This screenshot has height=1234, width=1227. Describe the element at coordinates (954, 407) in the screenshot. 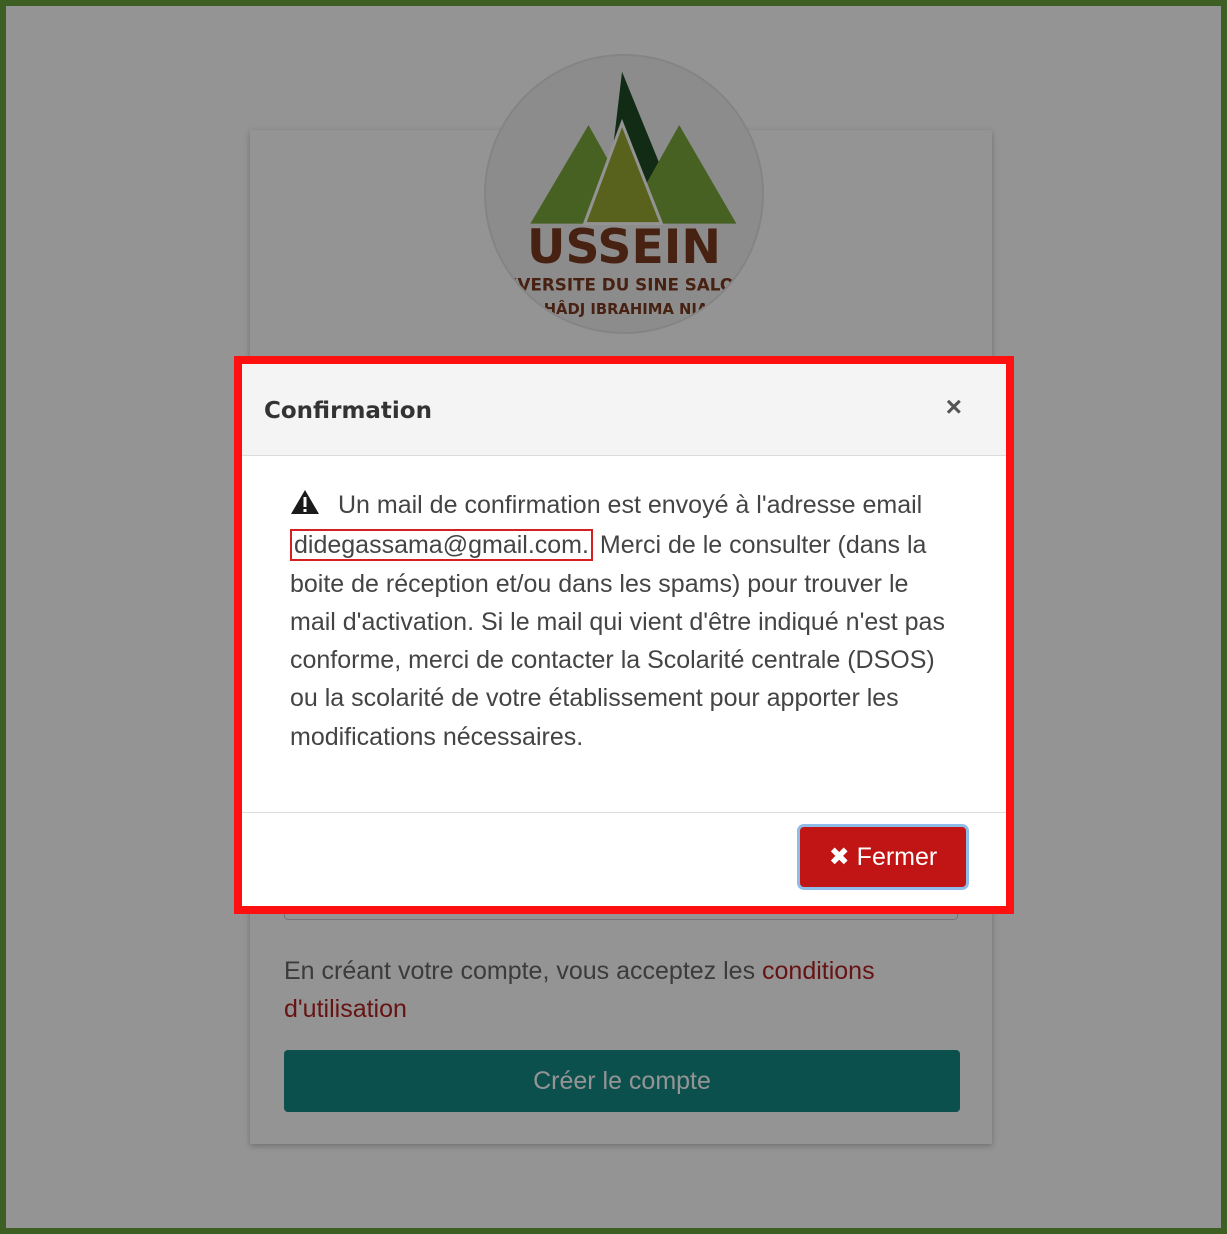

I see `close-icon: ×` at that location.